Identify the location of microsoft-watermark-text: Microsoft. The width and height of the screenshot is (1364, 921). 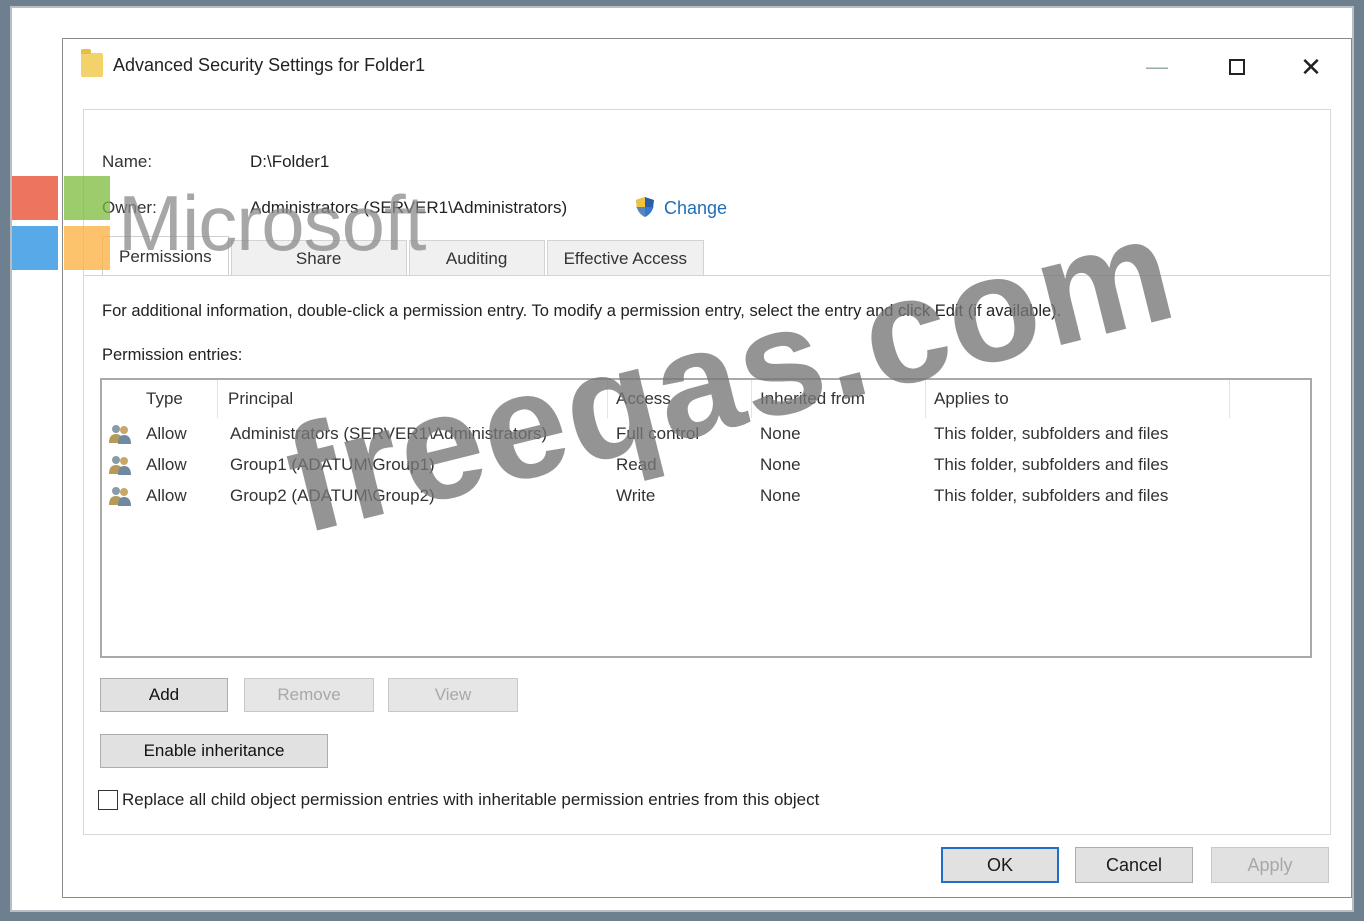
(272, 223).